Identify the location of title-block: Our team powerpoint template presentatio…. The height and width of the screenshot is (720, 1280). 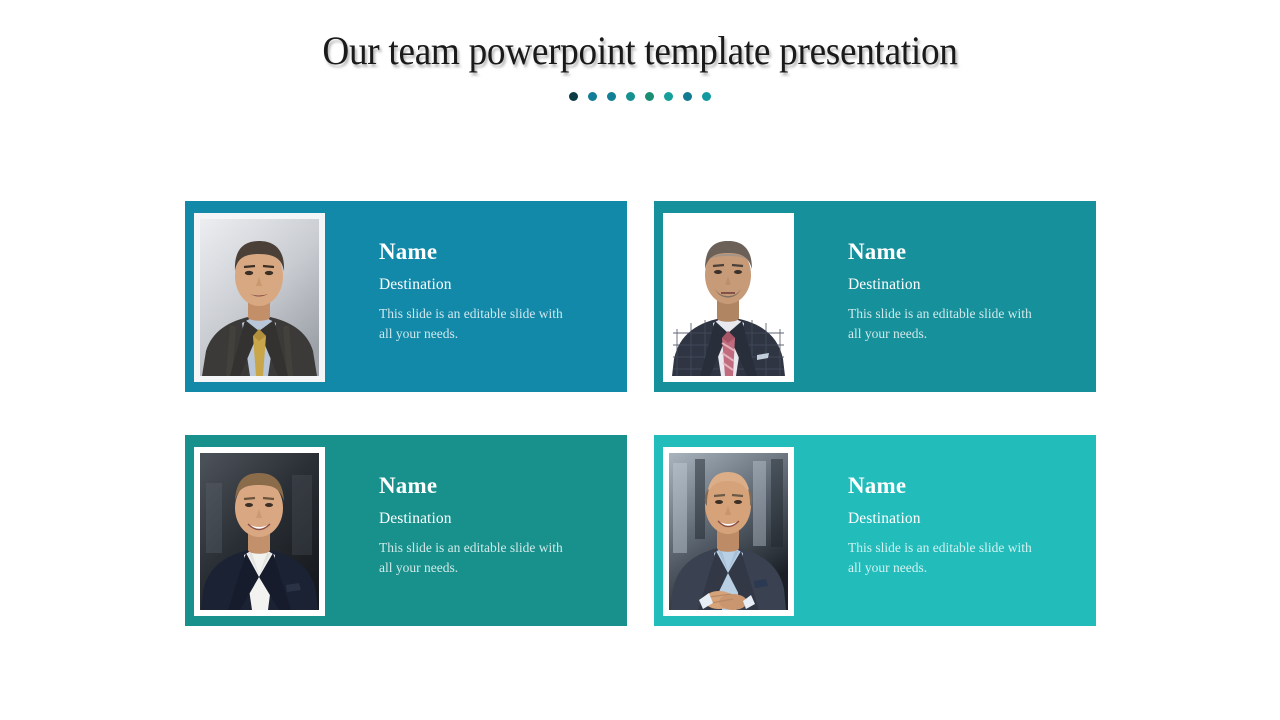
(640, 51).